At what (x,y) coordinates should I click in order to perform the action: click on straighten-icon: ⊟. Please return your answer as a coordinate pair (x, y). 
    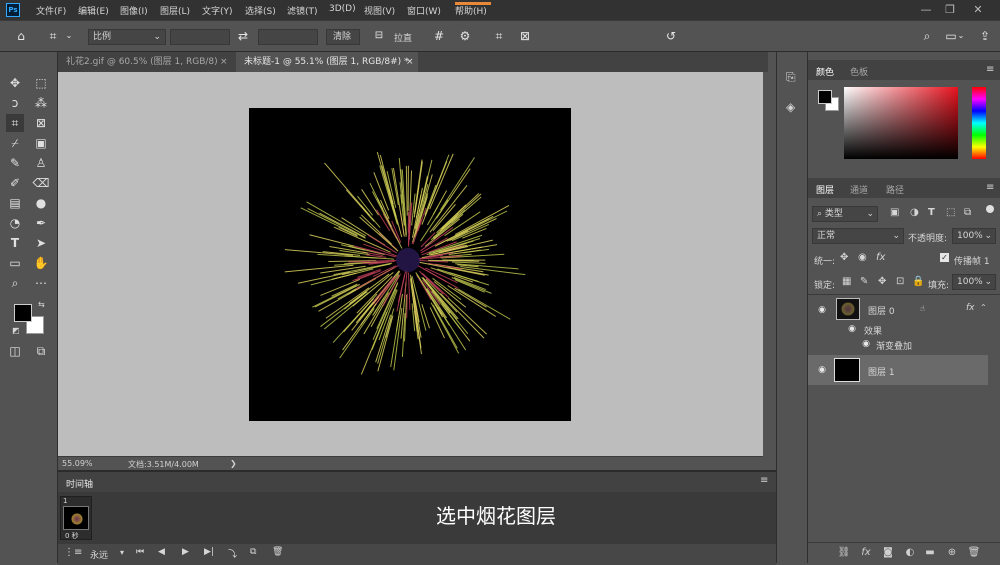
    Looking at the image, I should click on (379, 36).